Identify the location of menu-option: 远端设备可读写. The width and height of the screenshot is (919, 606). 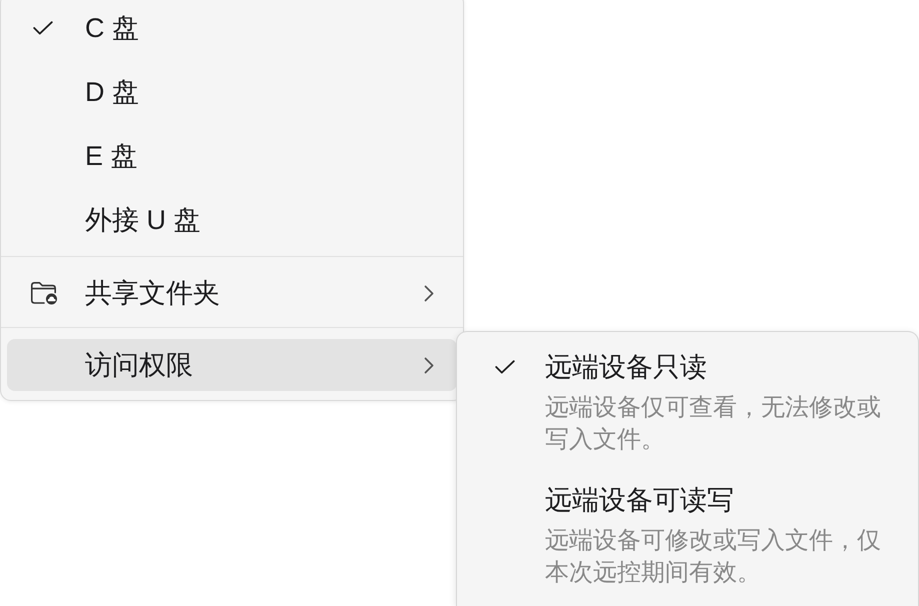
(614, 500).